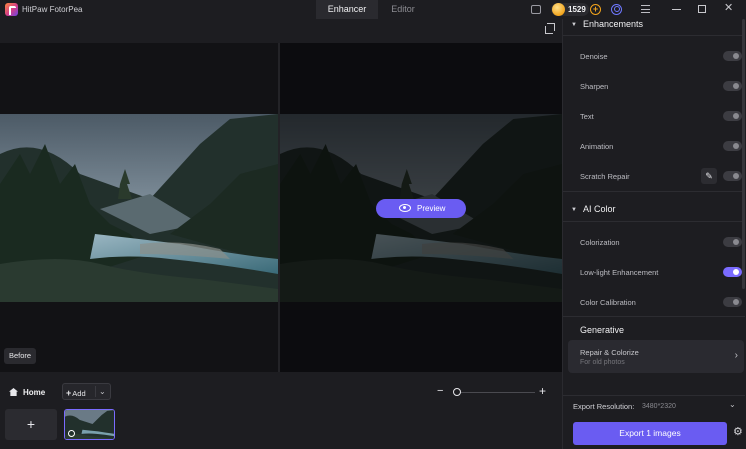  What do you see at coordinates (13, 392) in the screenshot?
I see `home-icon` at bounding box center [13, 392].